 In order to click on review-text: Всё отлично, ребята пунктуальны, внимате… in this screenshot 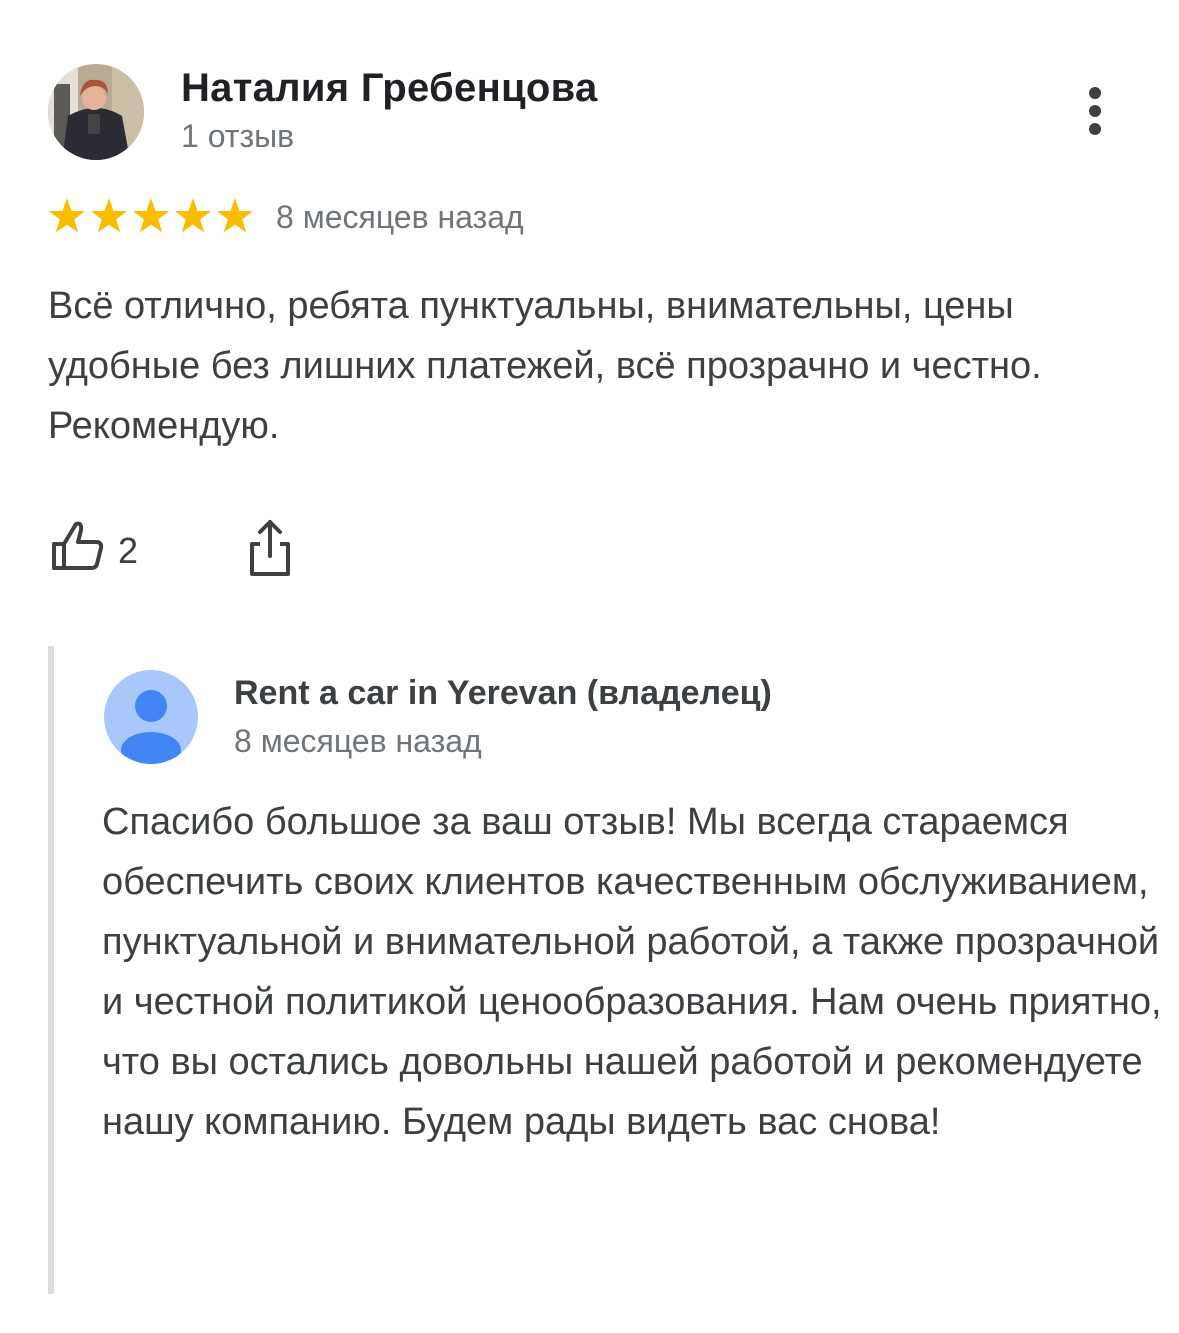, I will do `click(545, 366)`.